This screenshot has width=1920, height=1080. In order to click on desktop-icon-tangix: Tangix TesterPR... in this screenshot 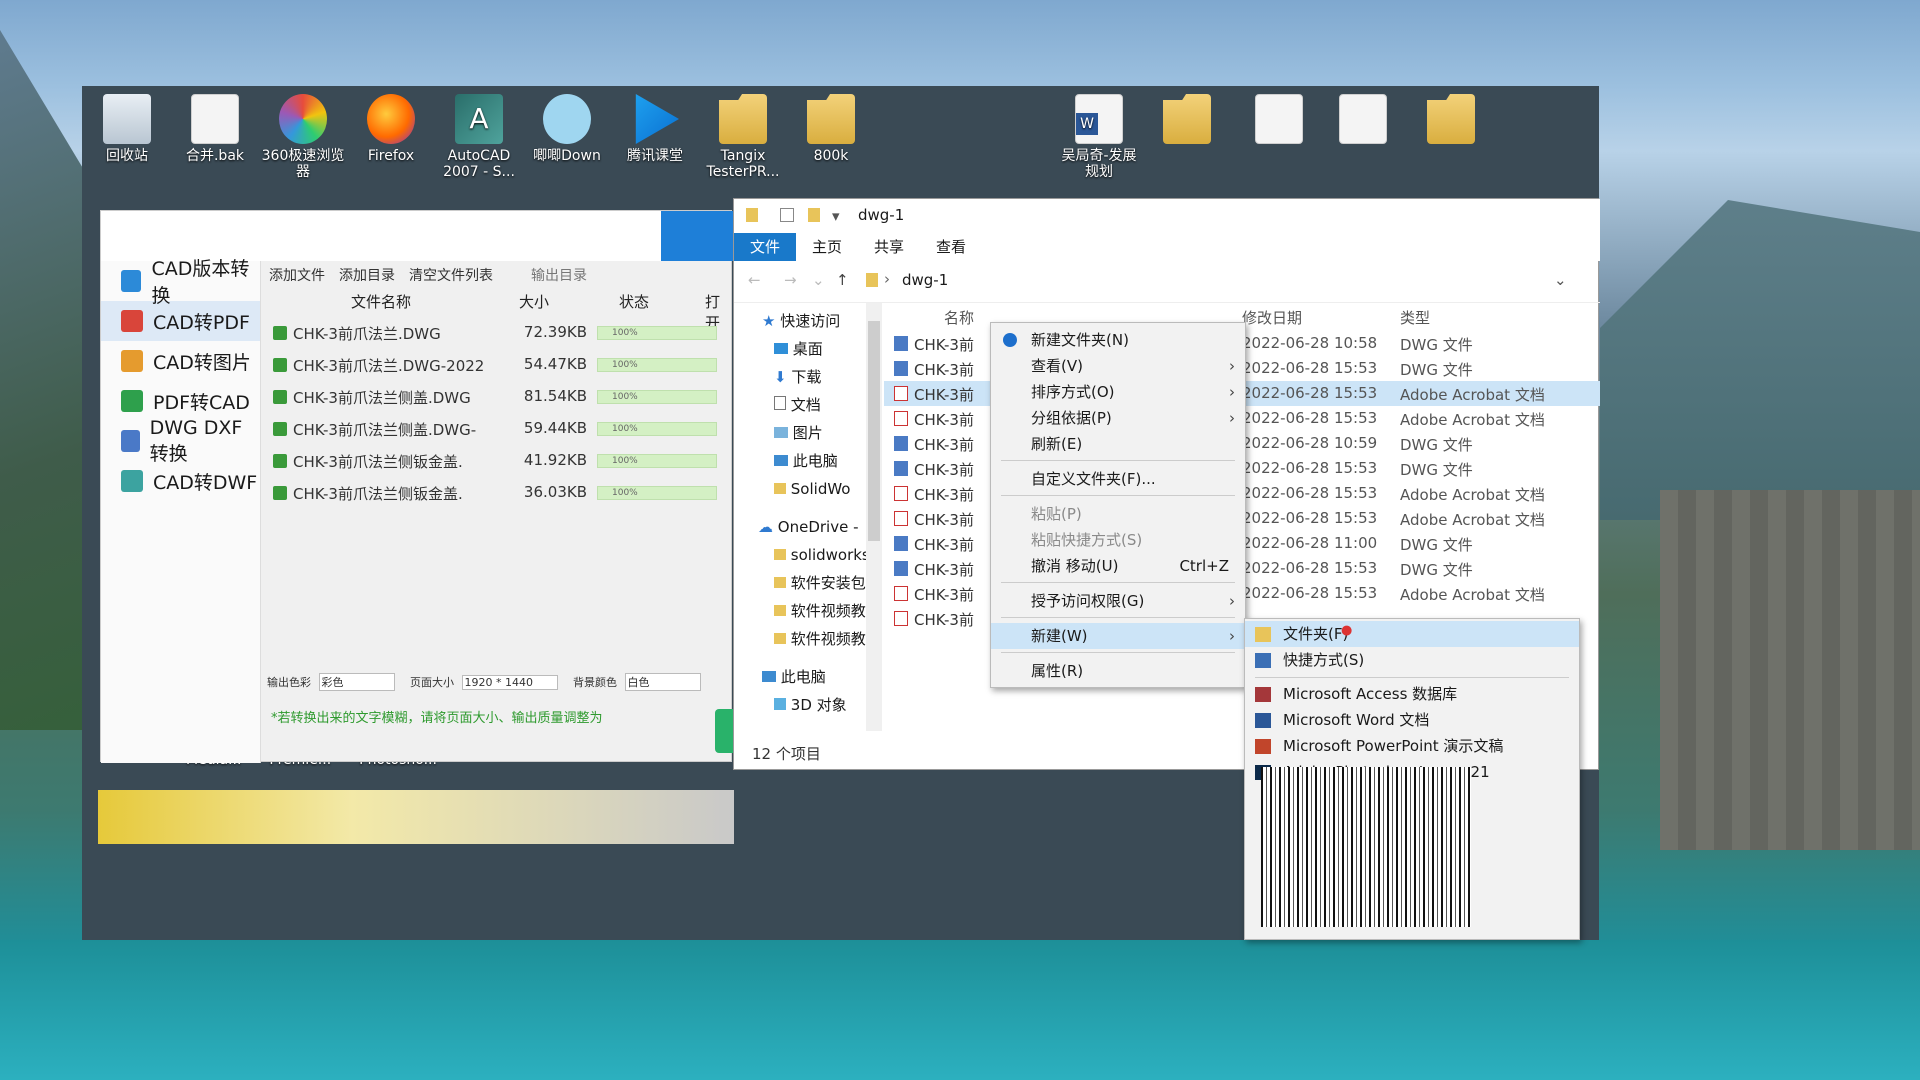, I will do `click(743, 137)`.